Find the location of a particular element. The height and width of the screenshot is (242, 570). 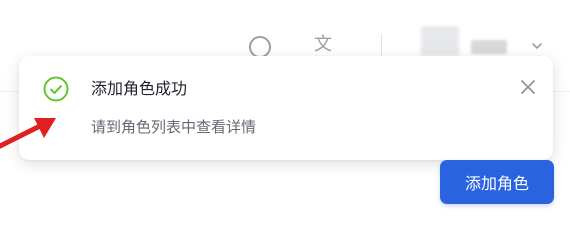

header-divider is located at coordinates (381, 45).